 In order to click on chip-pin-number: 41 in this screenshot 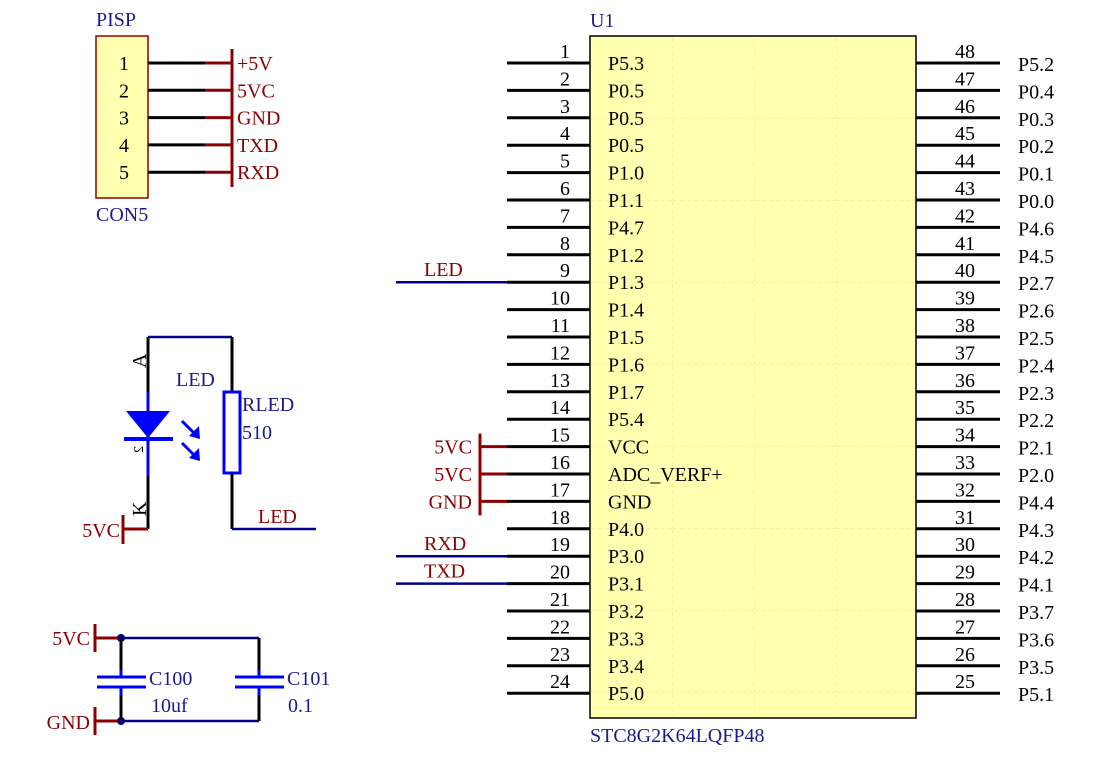, I will do `click(965, 244)`.